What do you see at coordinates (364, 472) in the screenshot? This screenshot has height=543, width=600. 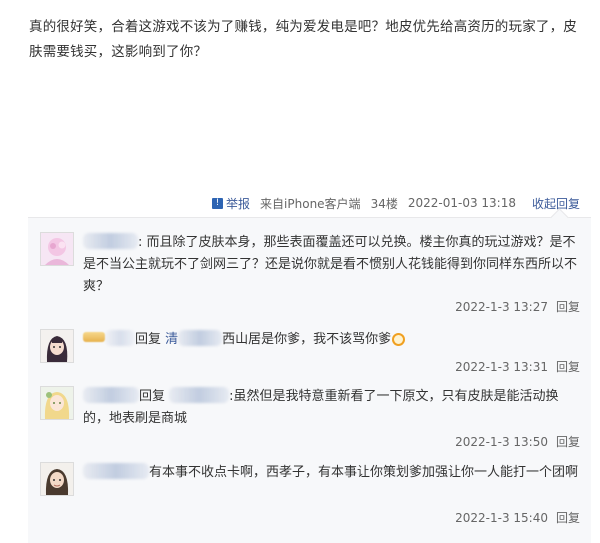 I see `reply-text: 有本事不收点卡啊，西孝子，有本事让你策划爹加强让你一人能打一个团啊` at bounding box center [364, 472].